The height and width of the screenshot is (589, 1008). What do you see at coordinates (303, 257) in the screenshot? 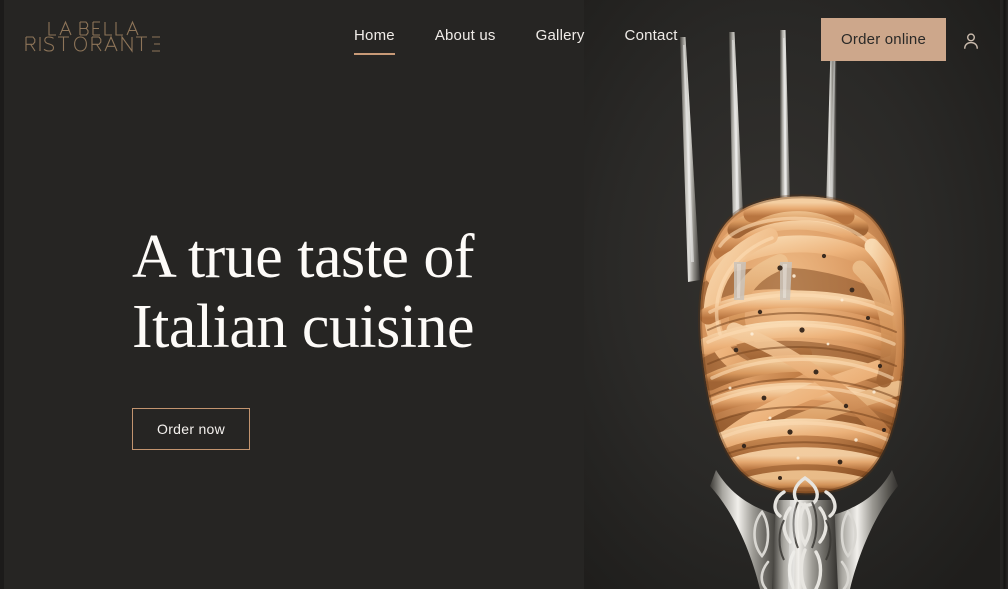
I see `hero-title-line-1: A true taste of` at bounding box center [303, 257].